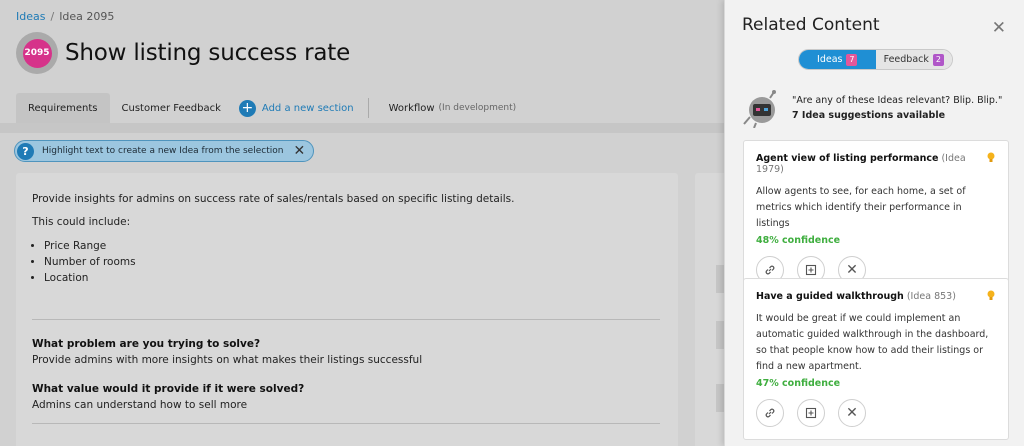 This screenshot has width=1024, height=446. Describe the element at coordinates (906, 59) in the screenshot. I see `toggle-feedback-label: Feedback` at that location.